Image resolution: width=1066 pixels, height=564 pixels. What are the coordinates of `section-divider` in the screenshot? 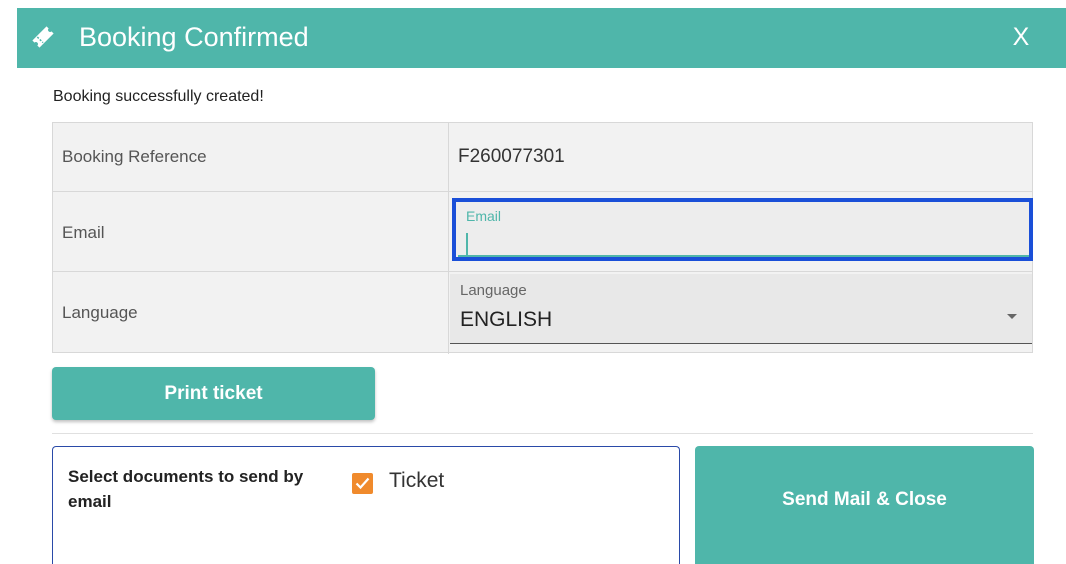 It's located at (542, 433).